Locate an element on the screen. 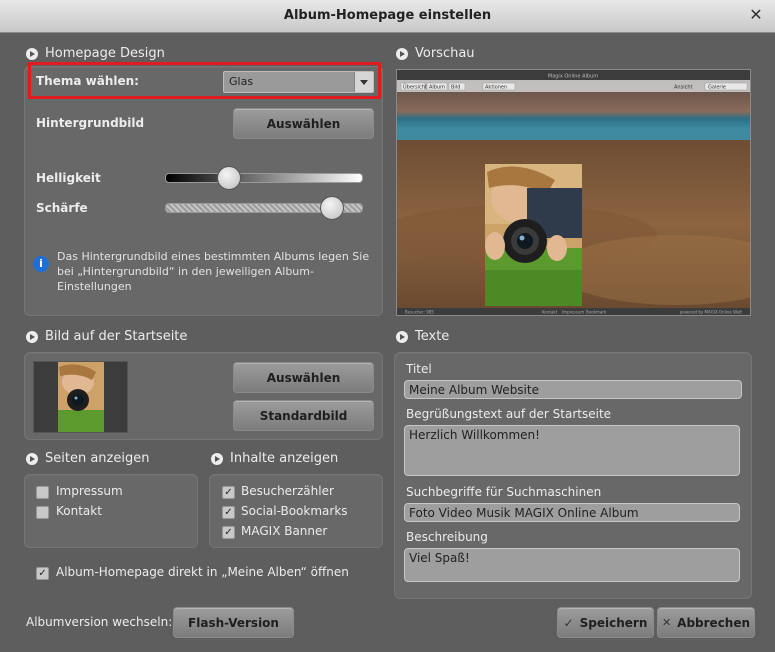  pages-heading-label: Seiten anzeigen is located at coordinates (97, 458).